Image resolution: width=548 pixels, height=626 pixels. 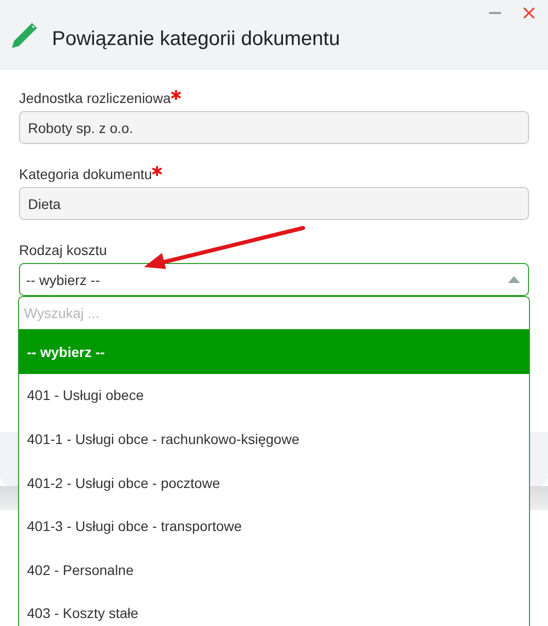 What do you see at coordinates (274, 127) in the screenshot?
I see `input-field: Roboty sp. z o.o.` at bounding box center [274, 127].